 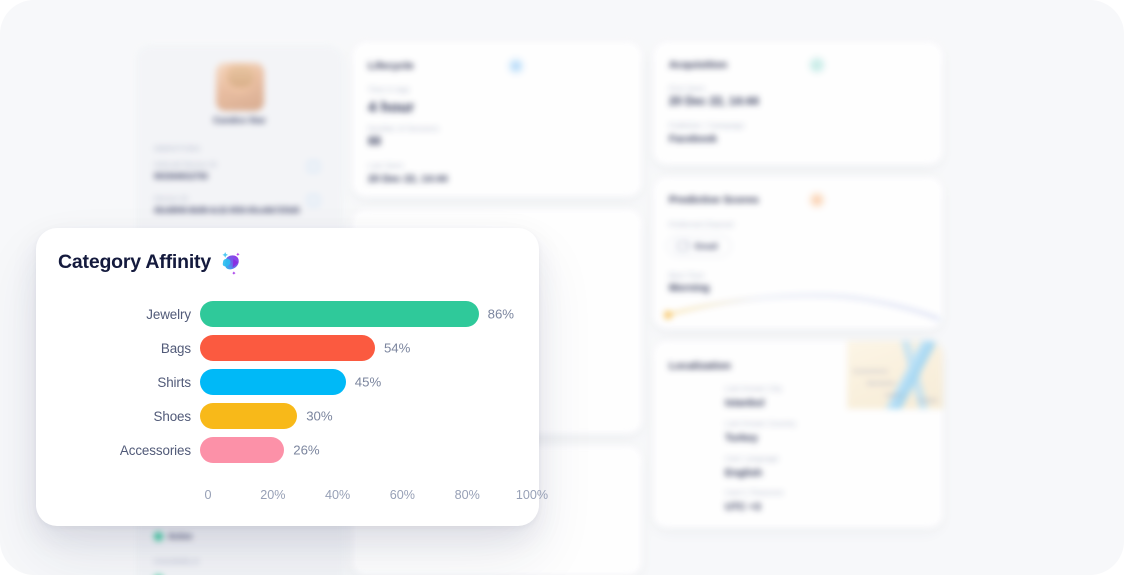 I want to click on channels-section-title: CHANNELS, so click(x=177, y=561).